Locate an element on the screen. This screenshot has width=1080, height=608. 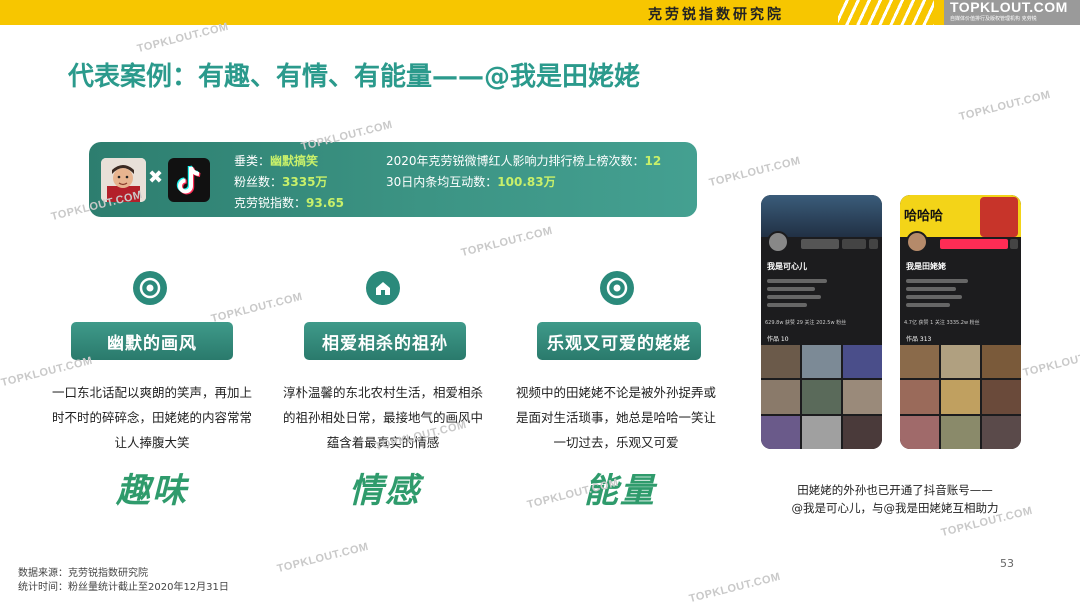
works-tab: 作品 313 is located at coordinates (919, 339).